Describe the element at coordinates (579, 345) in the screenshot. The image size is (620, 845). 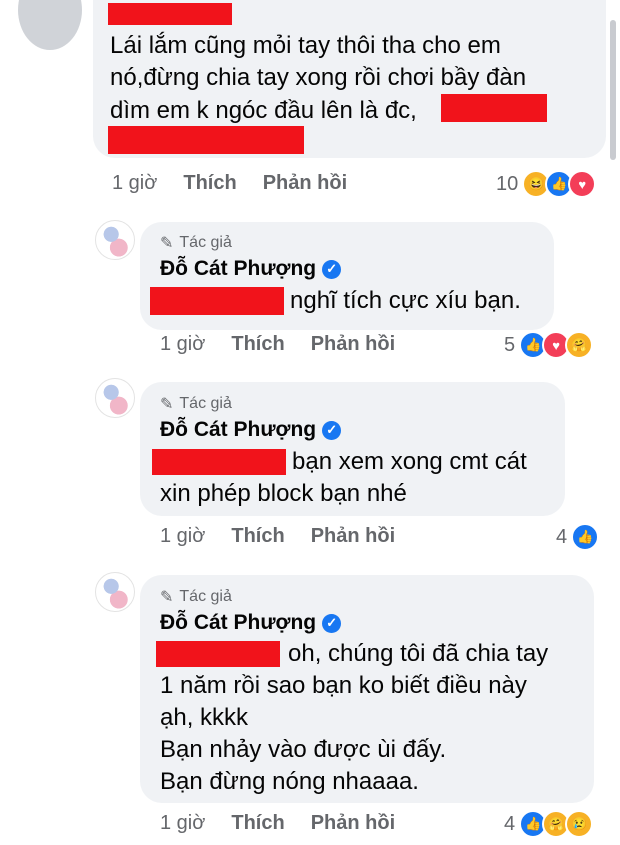
I see `care-icon: 🤗` at that location.